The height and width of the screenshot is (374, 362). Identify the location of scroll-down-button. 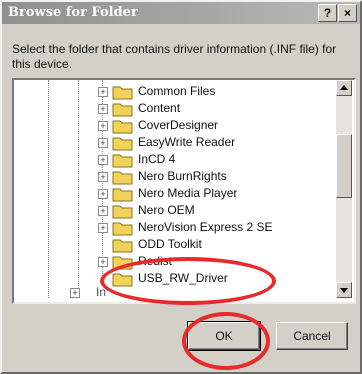
(344, 290).